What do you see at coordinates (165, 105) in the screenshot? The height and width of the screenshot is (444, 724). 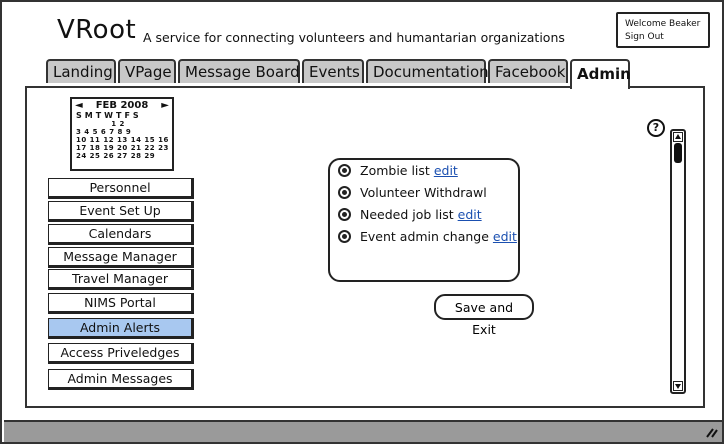 I see `next-month-icon: ►` at bounding box center [165, 105].